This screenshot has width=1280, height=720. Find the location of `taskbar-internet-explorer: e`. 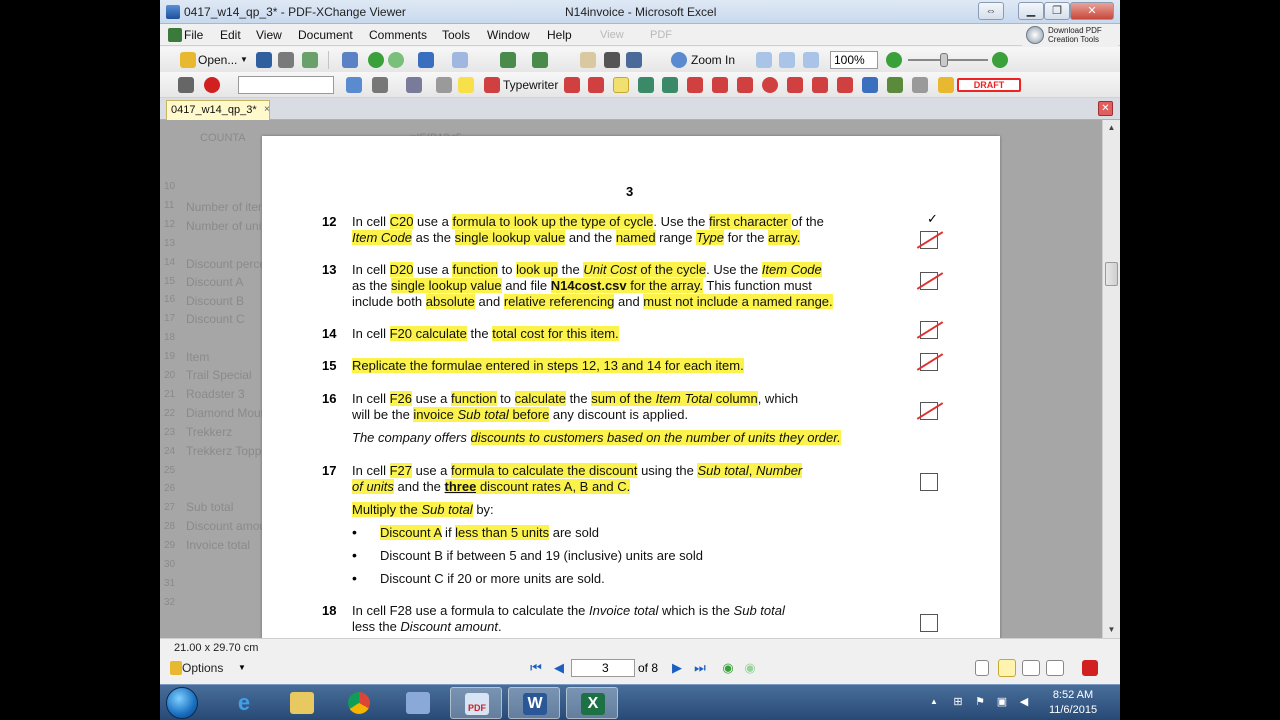

taskbar-internet-explorer: e is located at coordinates (244, 703).